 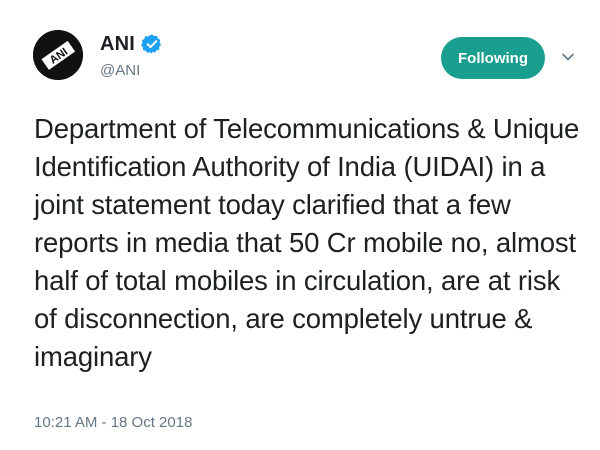 I want to click on author-name-row: ANI, so click(x=131, y=44).